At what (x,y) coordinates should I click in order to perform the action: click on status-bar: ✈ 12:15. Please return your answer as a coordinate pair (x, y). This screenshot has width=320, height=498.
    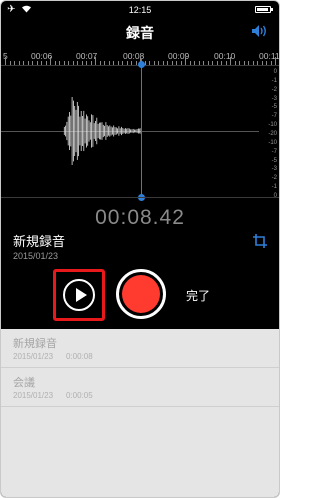
    Looking at the image, I should click on (140, 10).